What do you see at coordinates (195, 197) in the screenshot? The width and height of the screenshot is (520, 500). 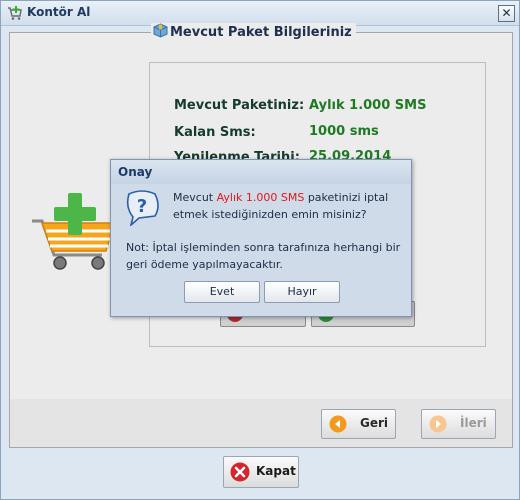 I see `message-prefix: Mevcut` at bounding box center [195, 197].